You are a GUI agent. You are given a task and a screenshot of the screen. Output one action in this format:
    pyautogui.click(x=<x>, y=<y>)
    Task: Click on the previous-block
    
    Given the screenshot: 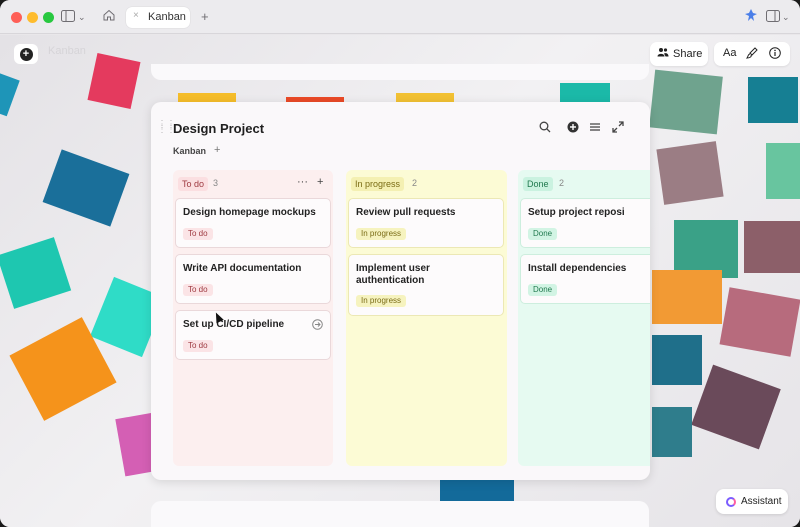 What is the action you would take?
    pyautogui.click(x=400, y=72)
    